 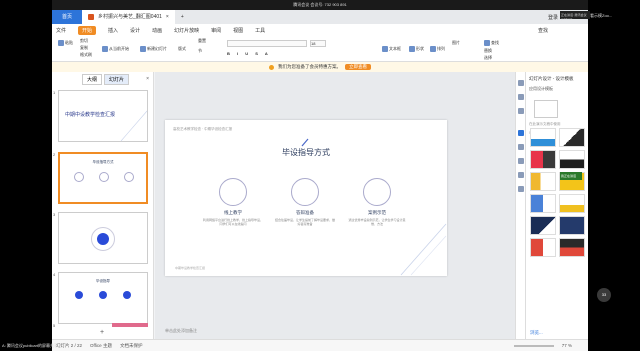 What do you see at coordinates (190, 268) in the screenshot?
I see `slide-footer: 中期毕设教学检查汇报` at bounding box center [190, 268].